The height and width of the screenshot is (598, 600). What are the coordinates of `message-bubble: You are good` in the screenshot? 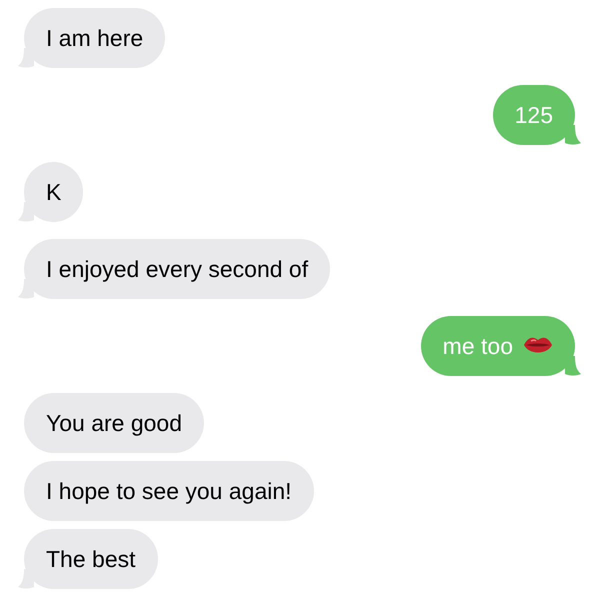 It's located at (114, 423).